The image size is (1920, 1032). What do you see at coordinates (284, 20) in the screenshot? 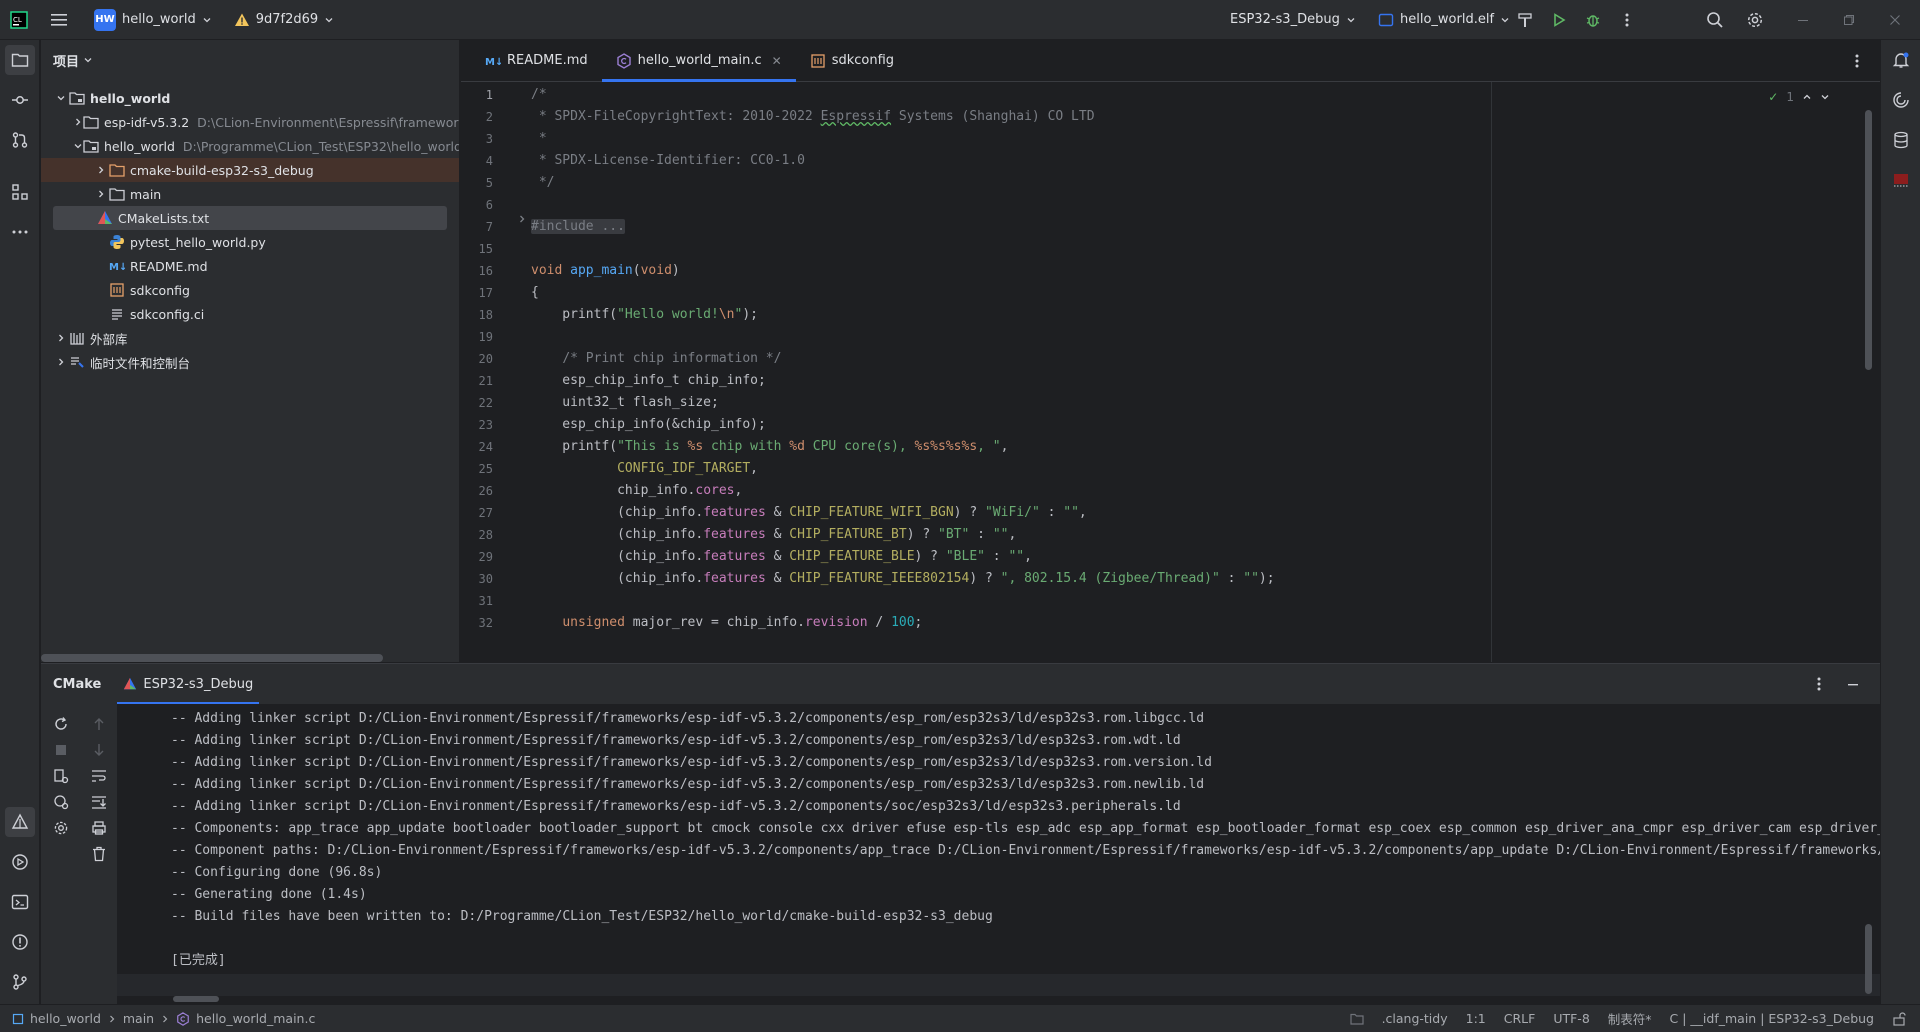
I see `vcs-branch-widget: 9d7f2d69` at bounding box center [284, 20].